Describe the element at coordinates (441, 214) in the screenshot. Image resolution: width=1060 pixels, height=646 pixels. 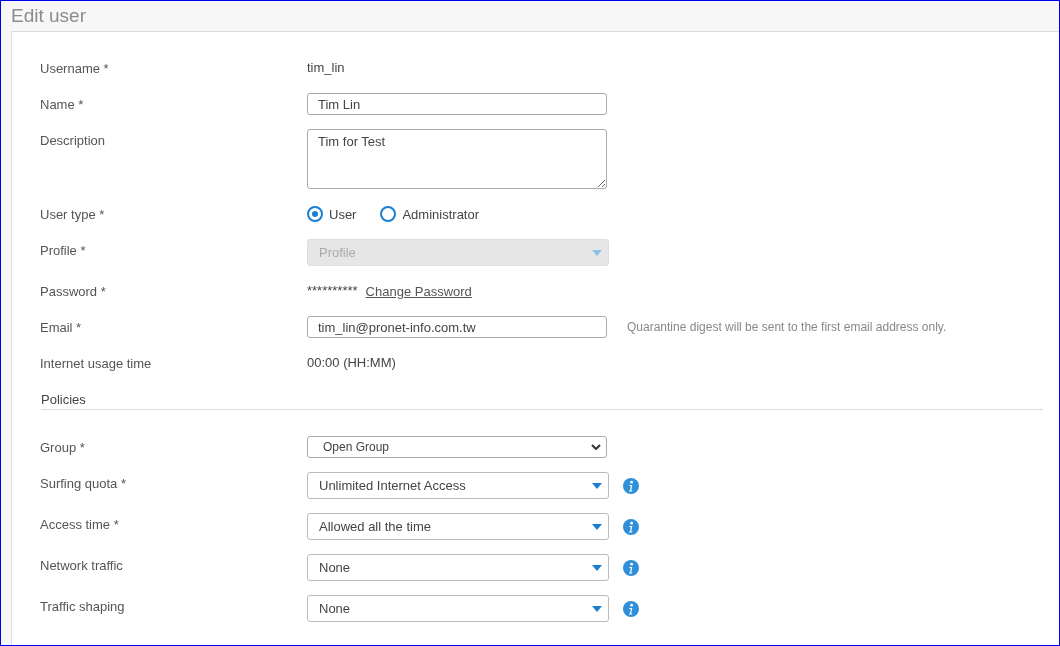
I see `radio-label: Administrator` at that location.